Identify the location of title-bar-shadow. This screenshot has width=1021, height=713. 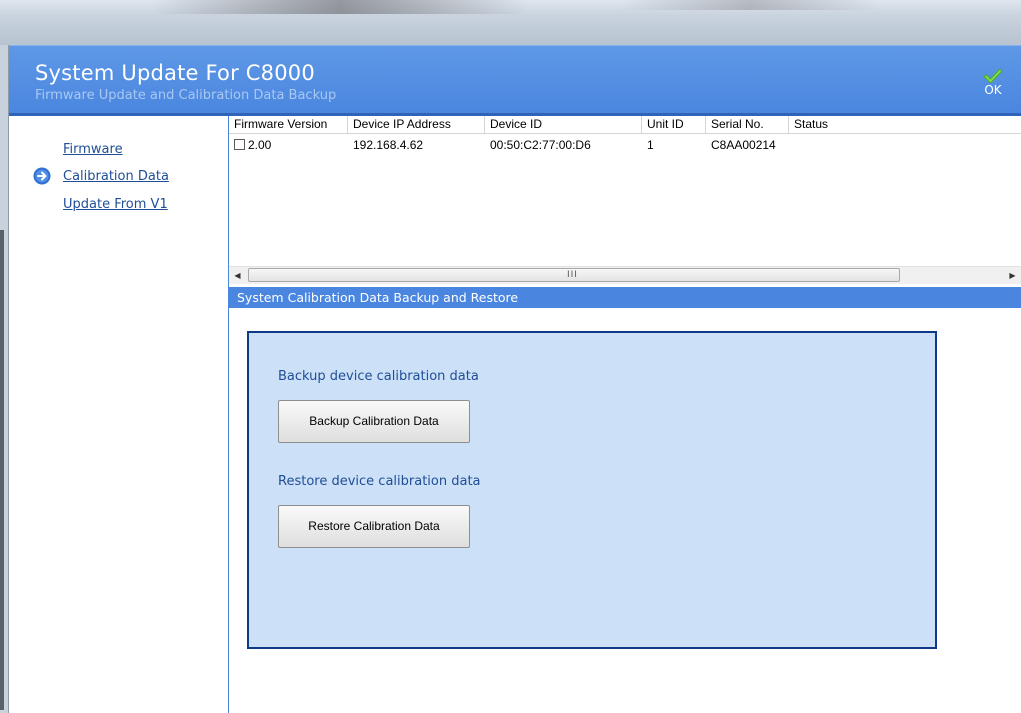
(340, 7).